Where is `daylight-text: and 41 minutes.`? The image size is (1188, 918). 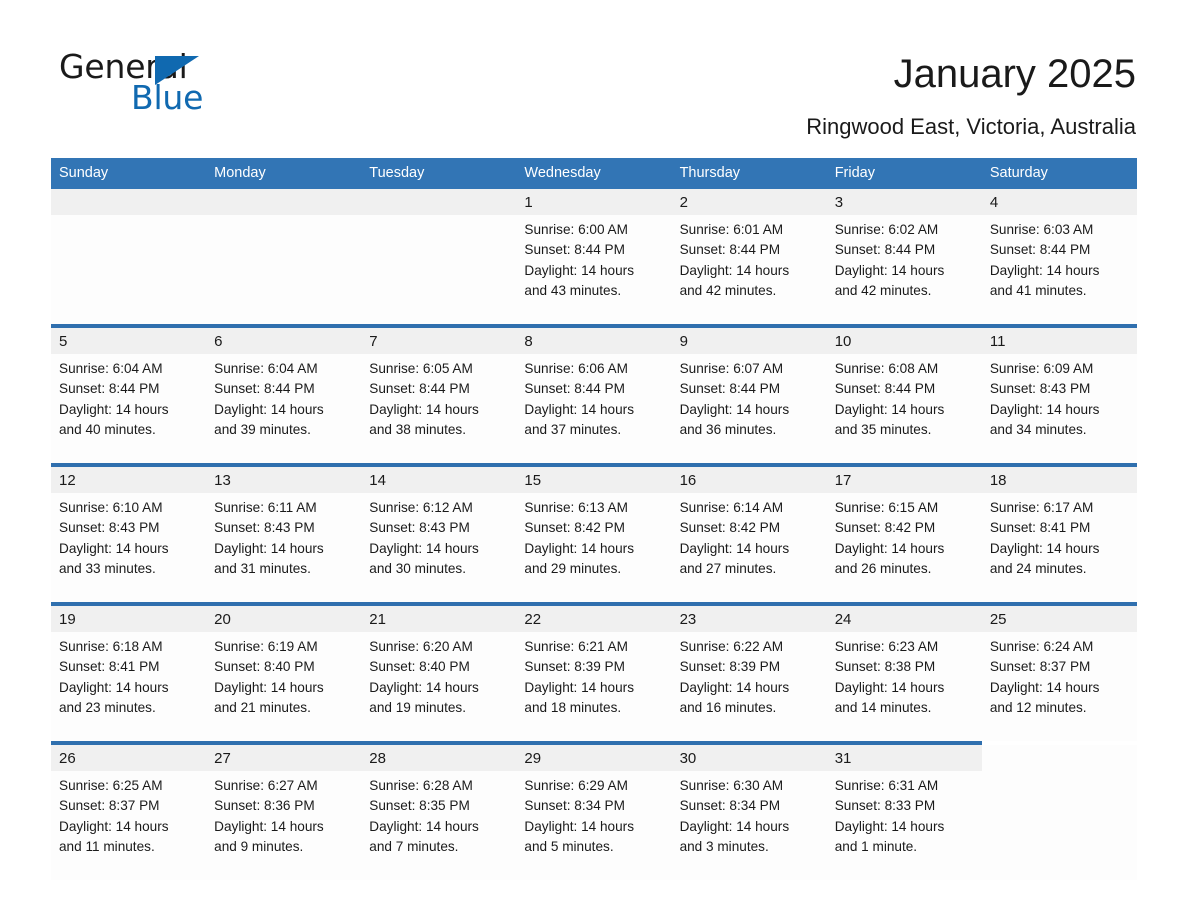
daylight-text: and 41 minutes. is located at coordinates (1038, 290).